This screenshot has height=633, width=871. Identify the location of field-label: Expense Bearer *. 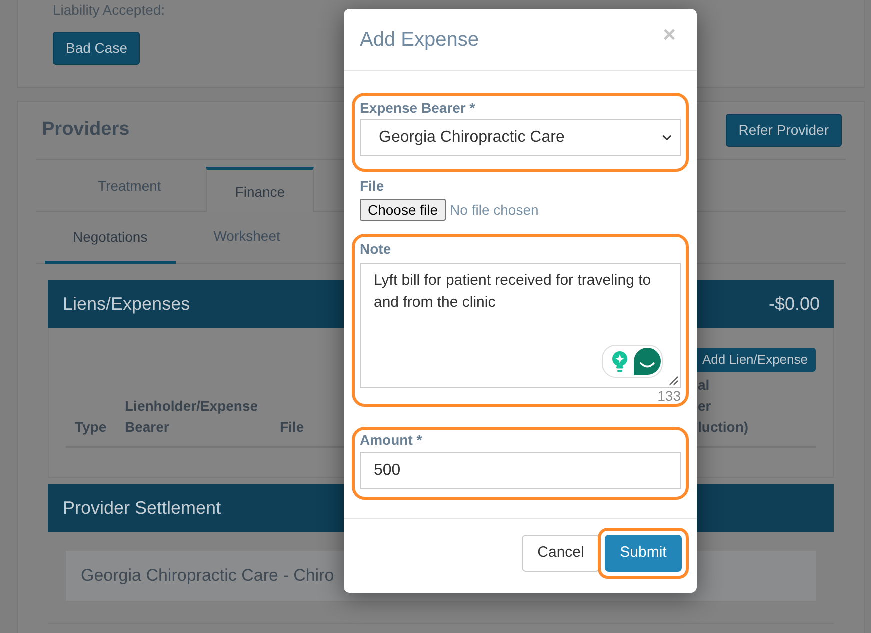
(418, 108).